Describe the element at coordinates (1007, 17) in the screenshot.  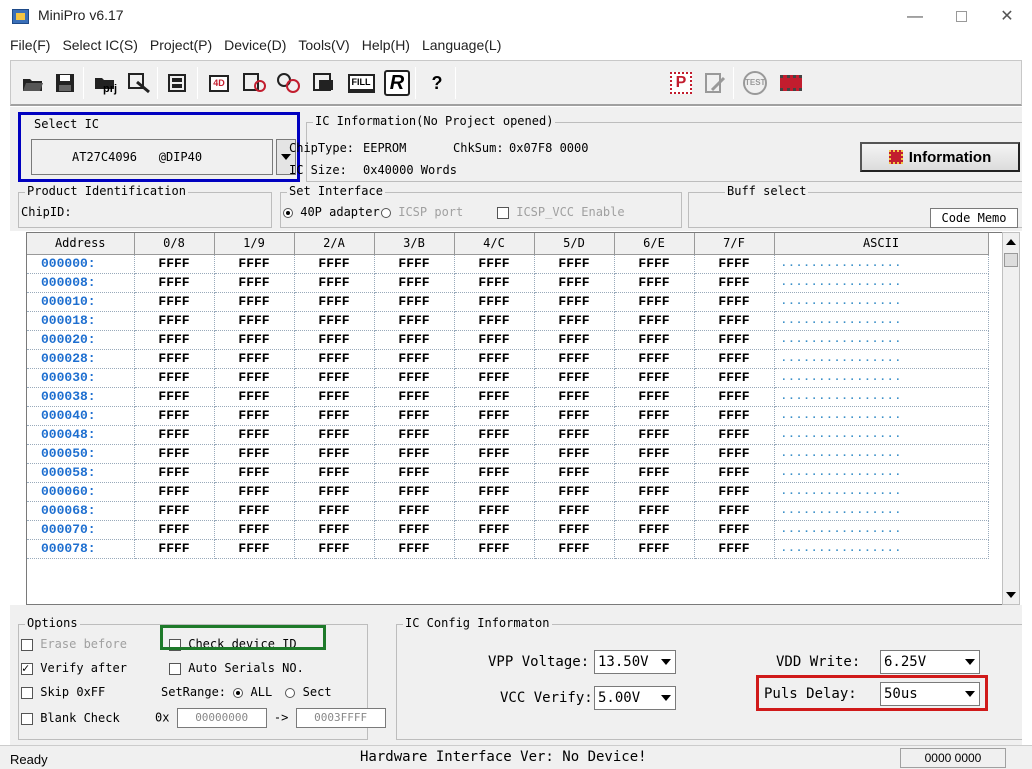
I see `close-button: ✕` at that location.